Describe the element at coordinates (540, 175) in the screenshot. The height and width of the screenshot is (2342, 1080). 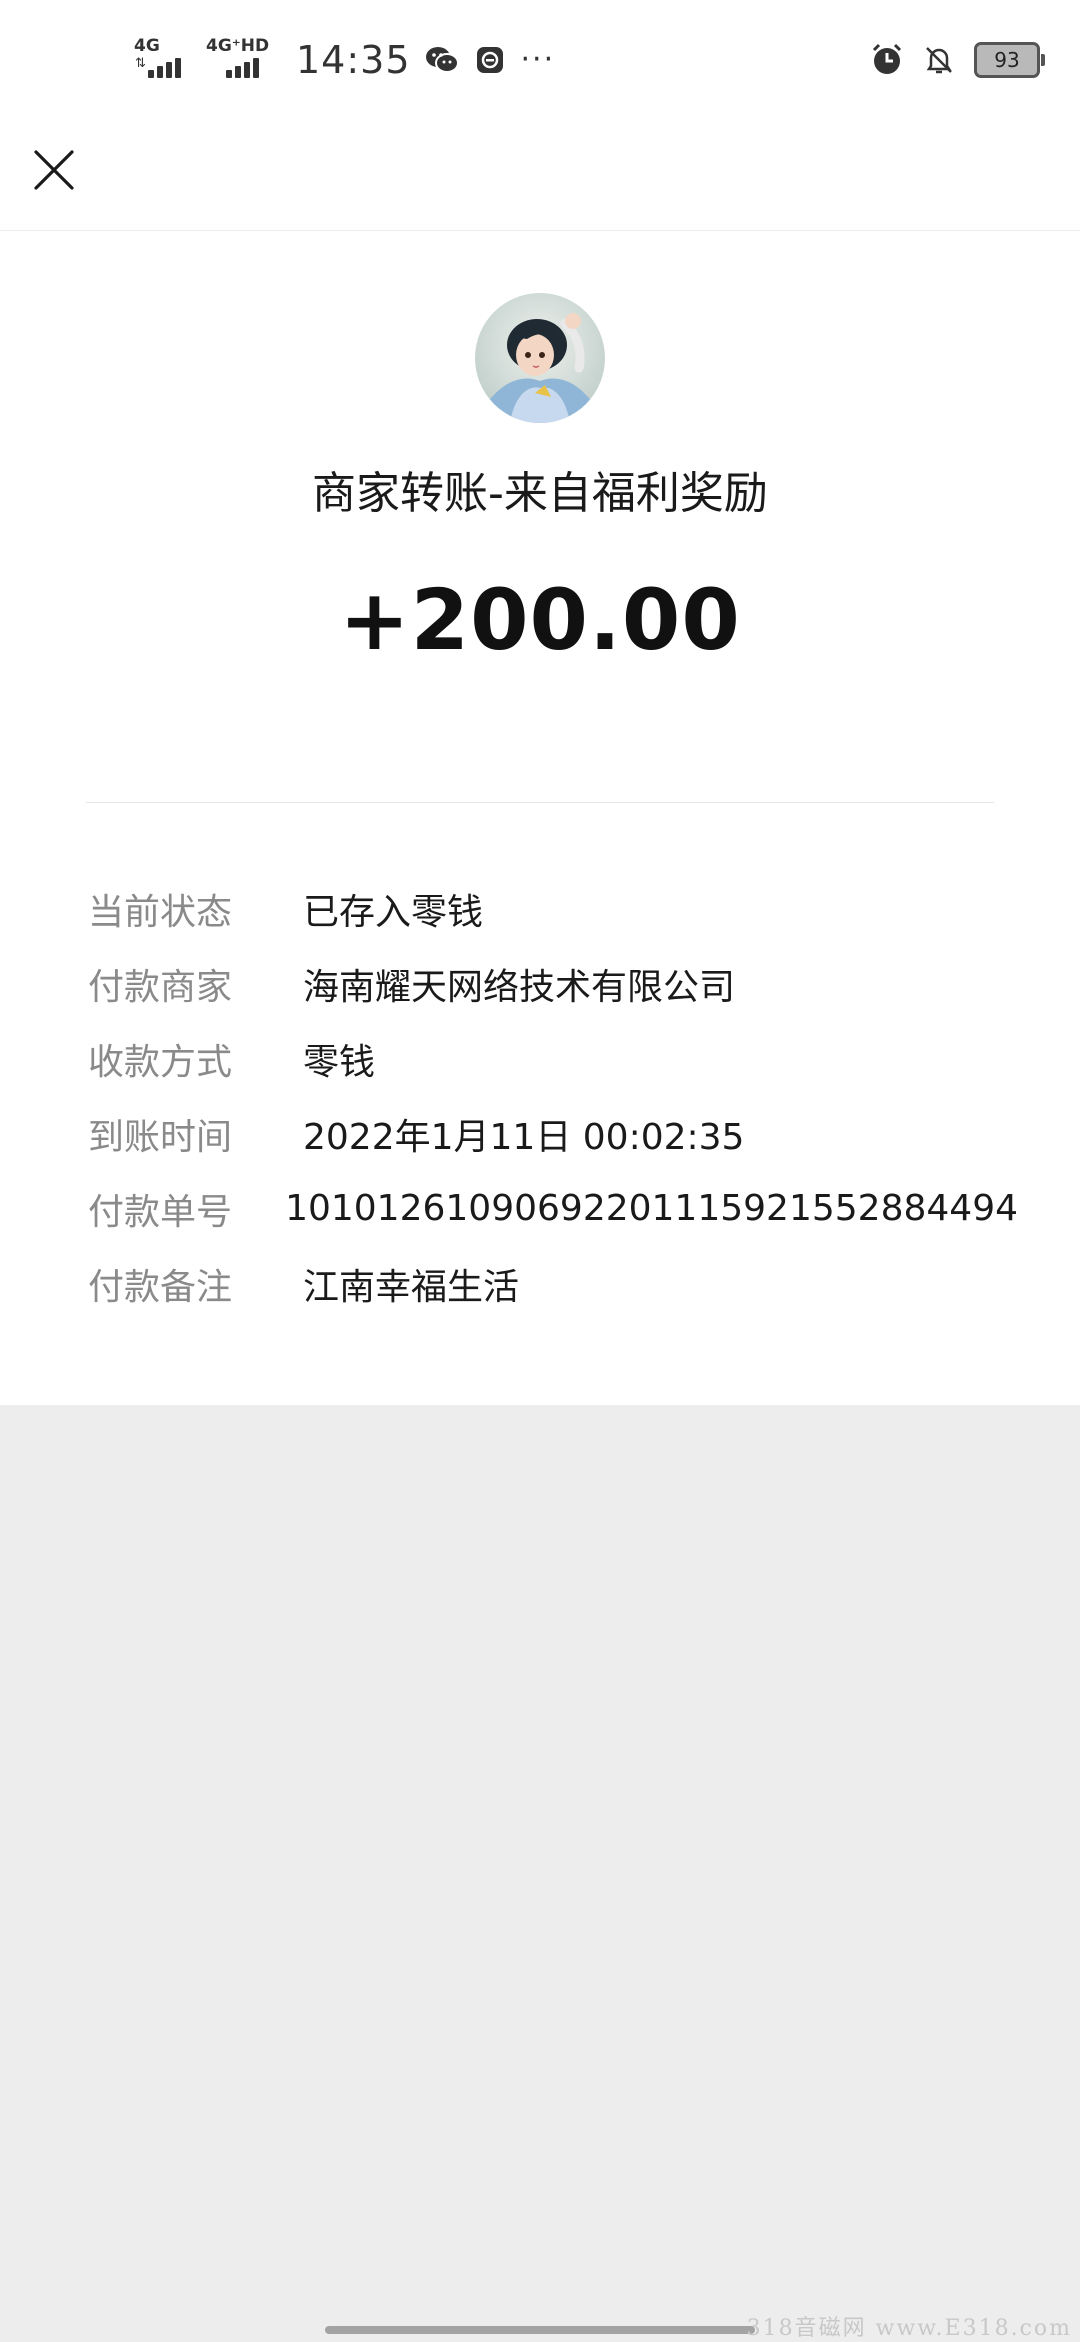
I see `top-navigation-bar` at that location.